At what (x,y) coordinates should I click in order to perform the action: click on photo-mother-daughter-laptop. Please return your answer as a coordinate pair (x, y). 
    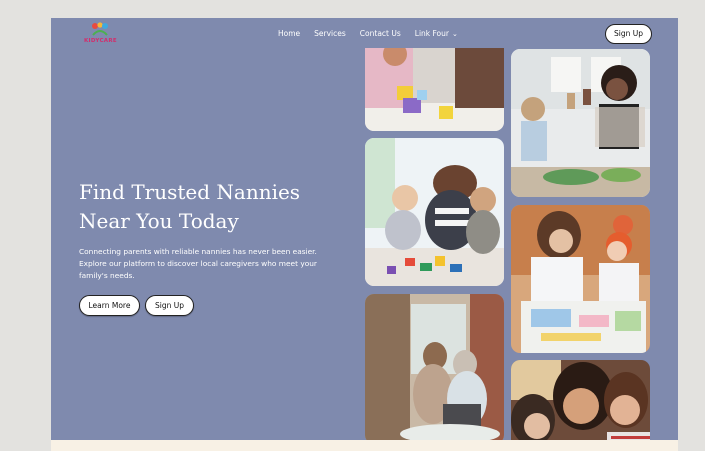
    Looking at the image, I should click on (434, 369).